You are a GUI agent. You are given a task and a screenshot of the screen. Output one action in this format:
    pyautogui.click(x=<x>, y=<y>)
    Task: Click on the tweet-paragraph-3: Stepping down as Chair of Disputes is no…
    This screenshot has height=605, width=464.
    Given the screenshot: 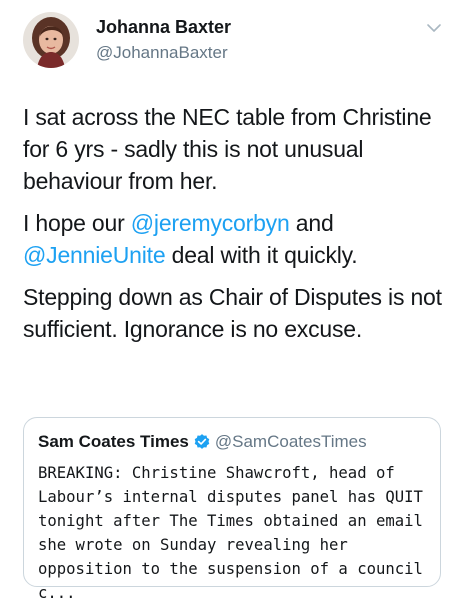 What is the action you would take?
    pyautogui.click(x=232, y=313)
    